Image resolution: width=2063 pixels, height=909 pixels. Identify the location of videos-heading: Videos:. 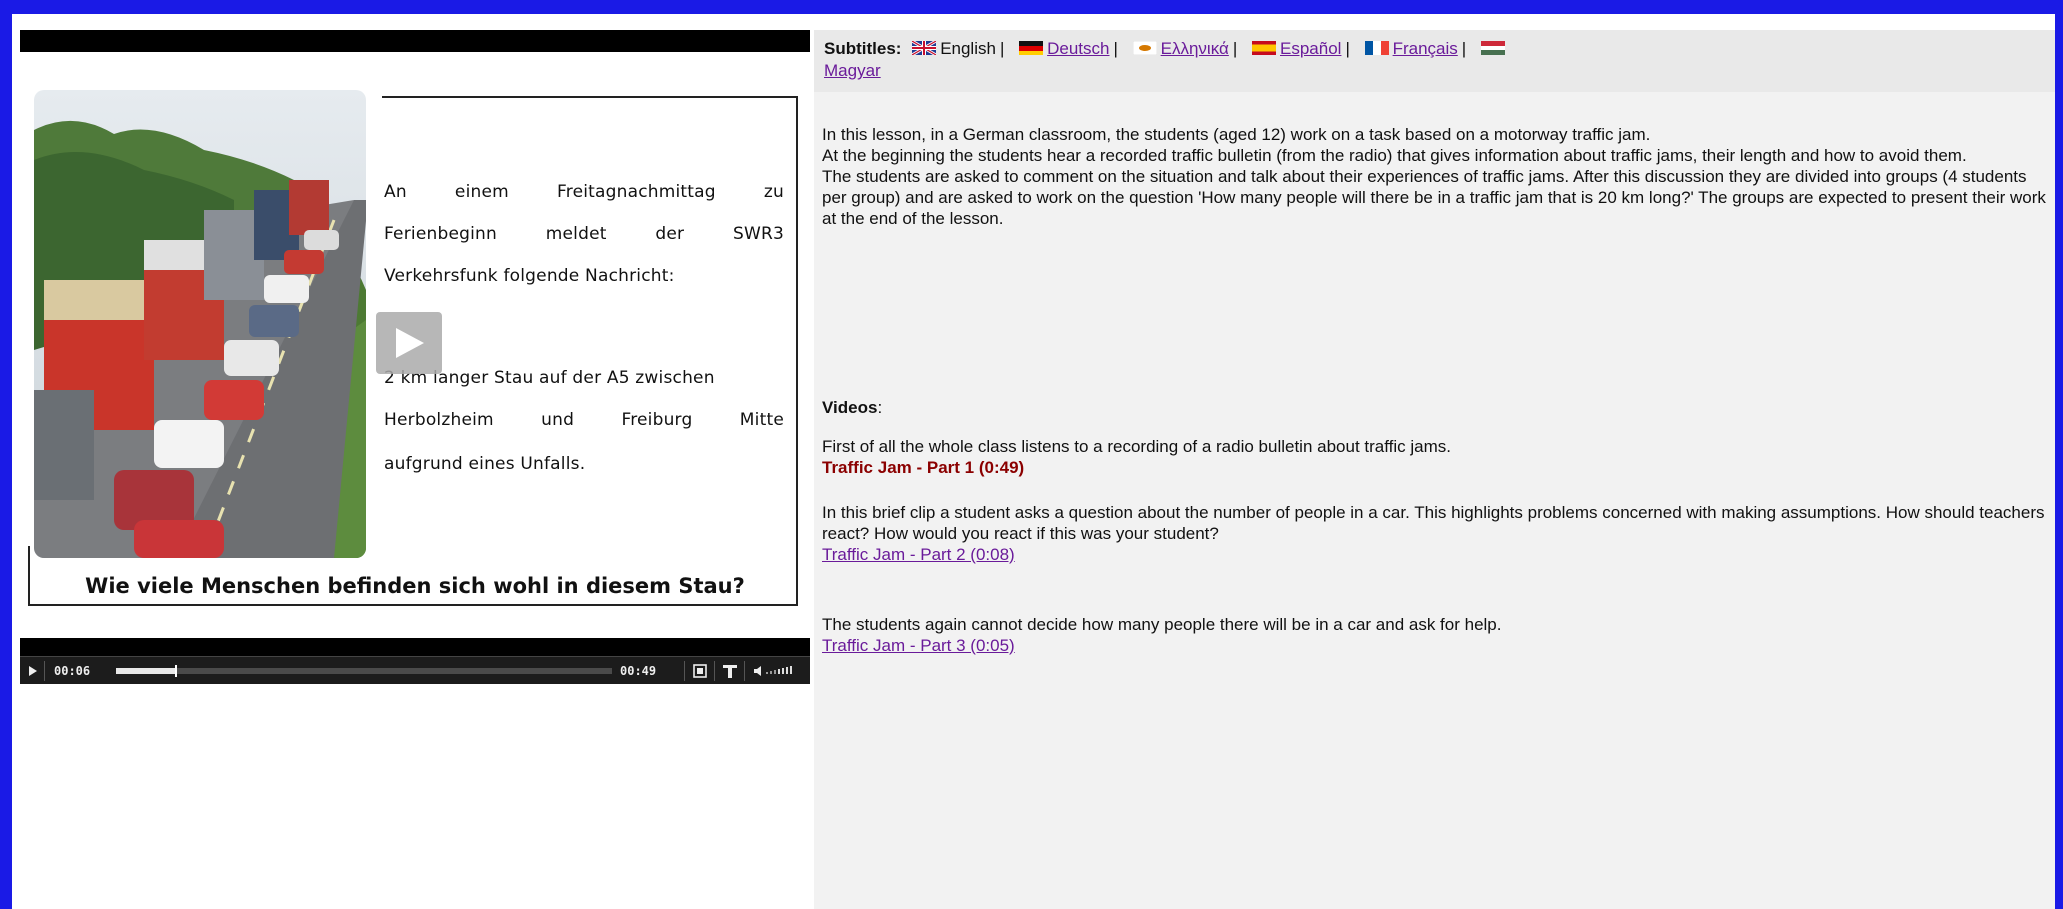
(852, 407).